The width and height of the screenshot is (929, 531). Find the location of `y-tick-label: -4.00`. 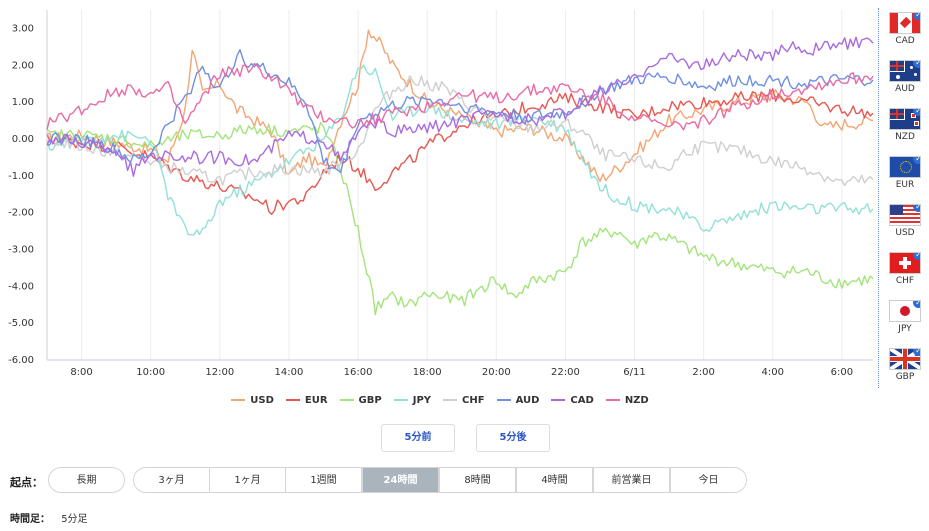

y-tick-label: -4.00 is located at coordinates (21, 286).